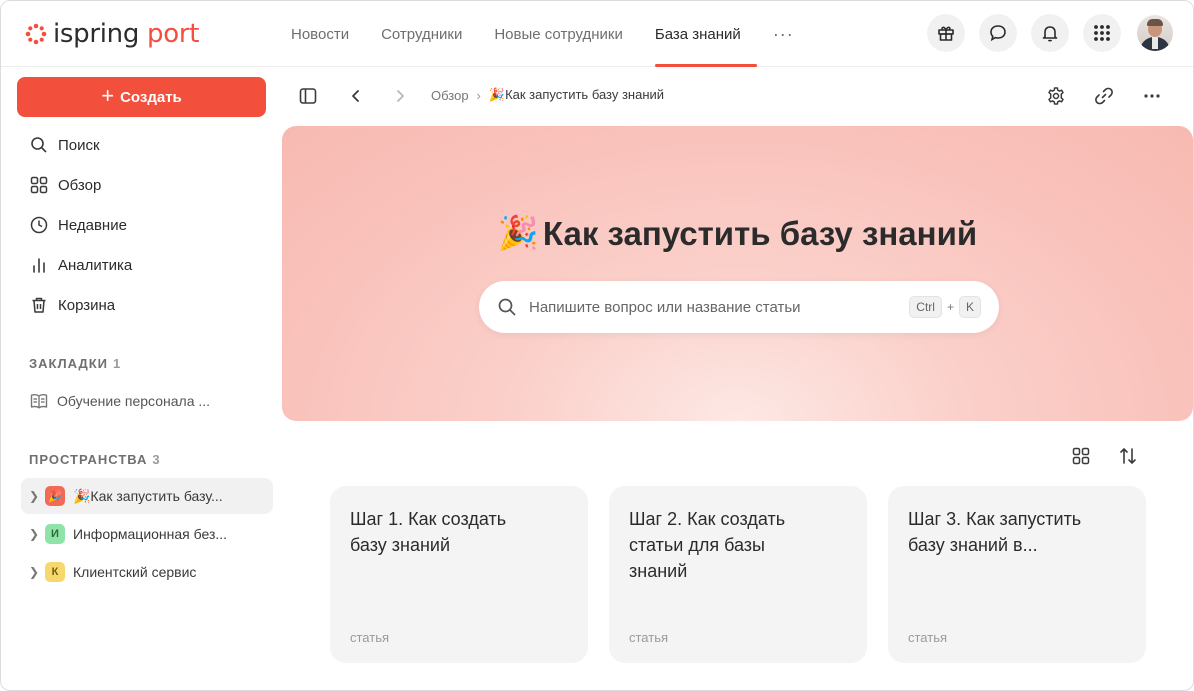 The image size is (1194, 691). Describe the element at coordinates (783, 34) in the screenshot. I see `more-tabs-button: ···` at that location.